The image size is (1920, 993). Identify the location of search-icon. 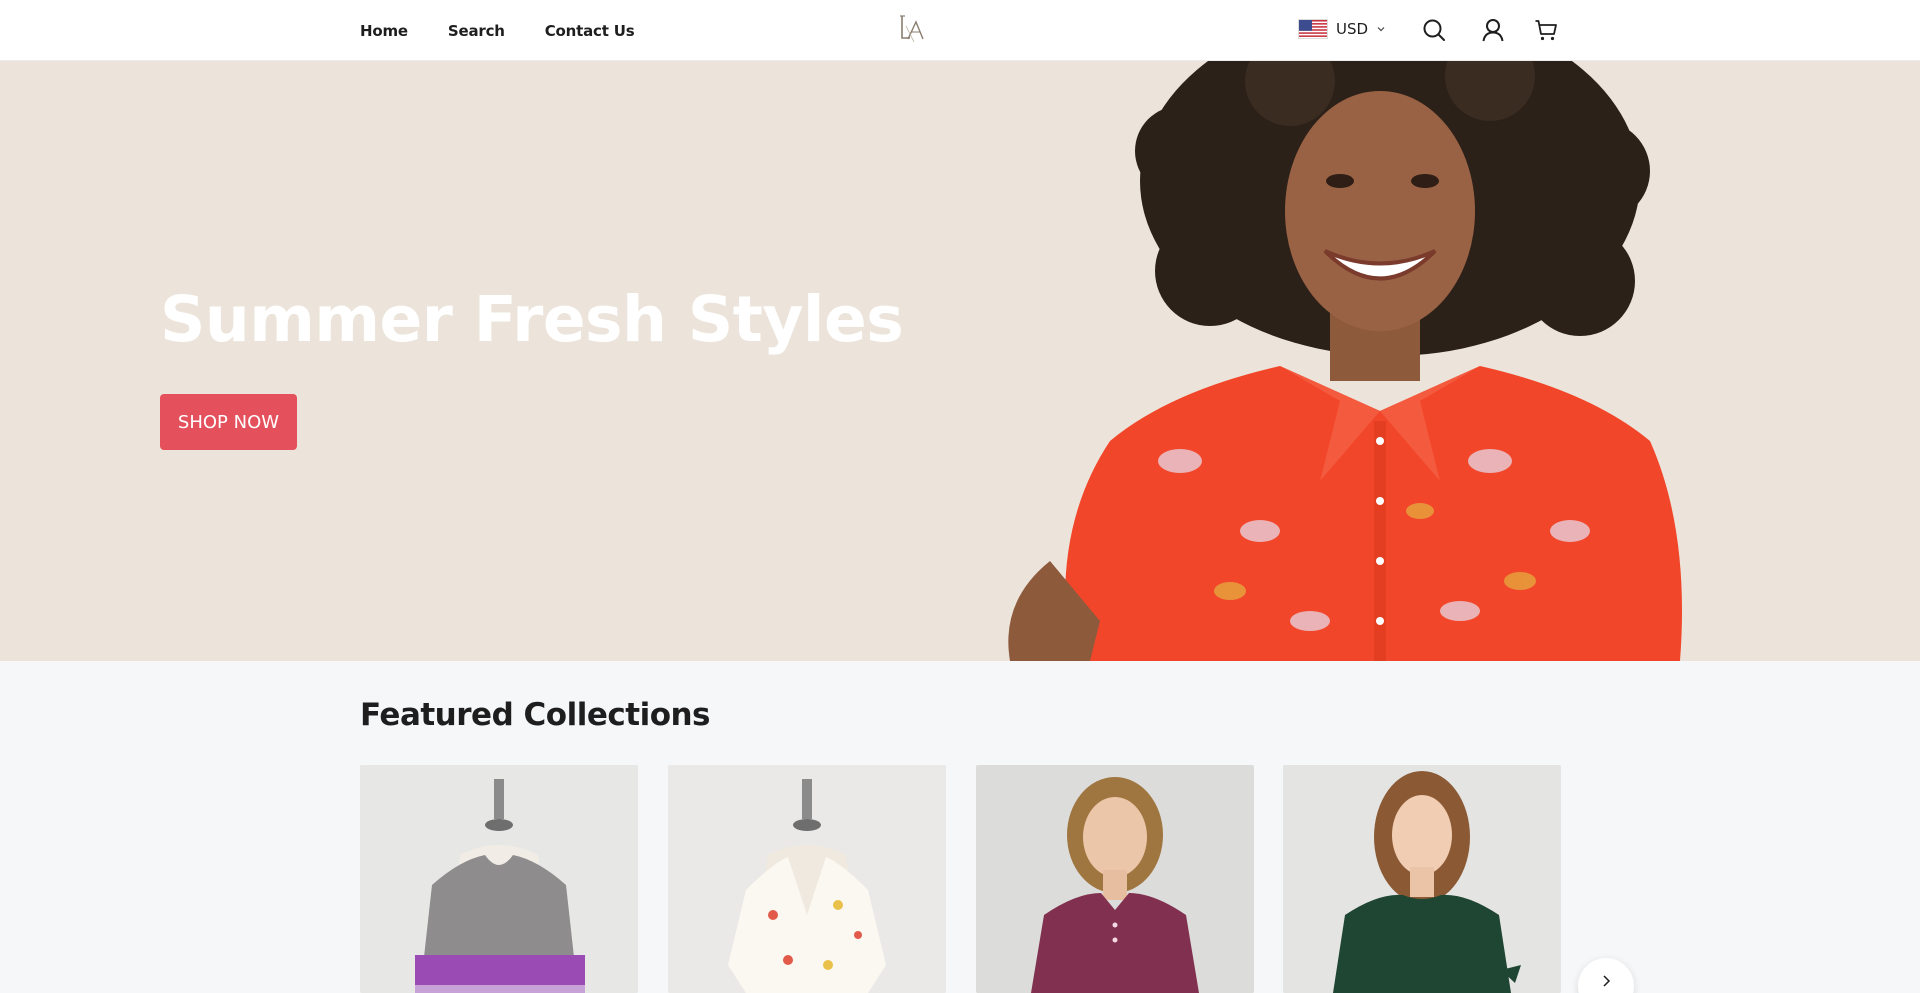
(1434, 30).